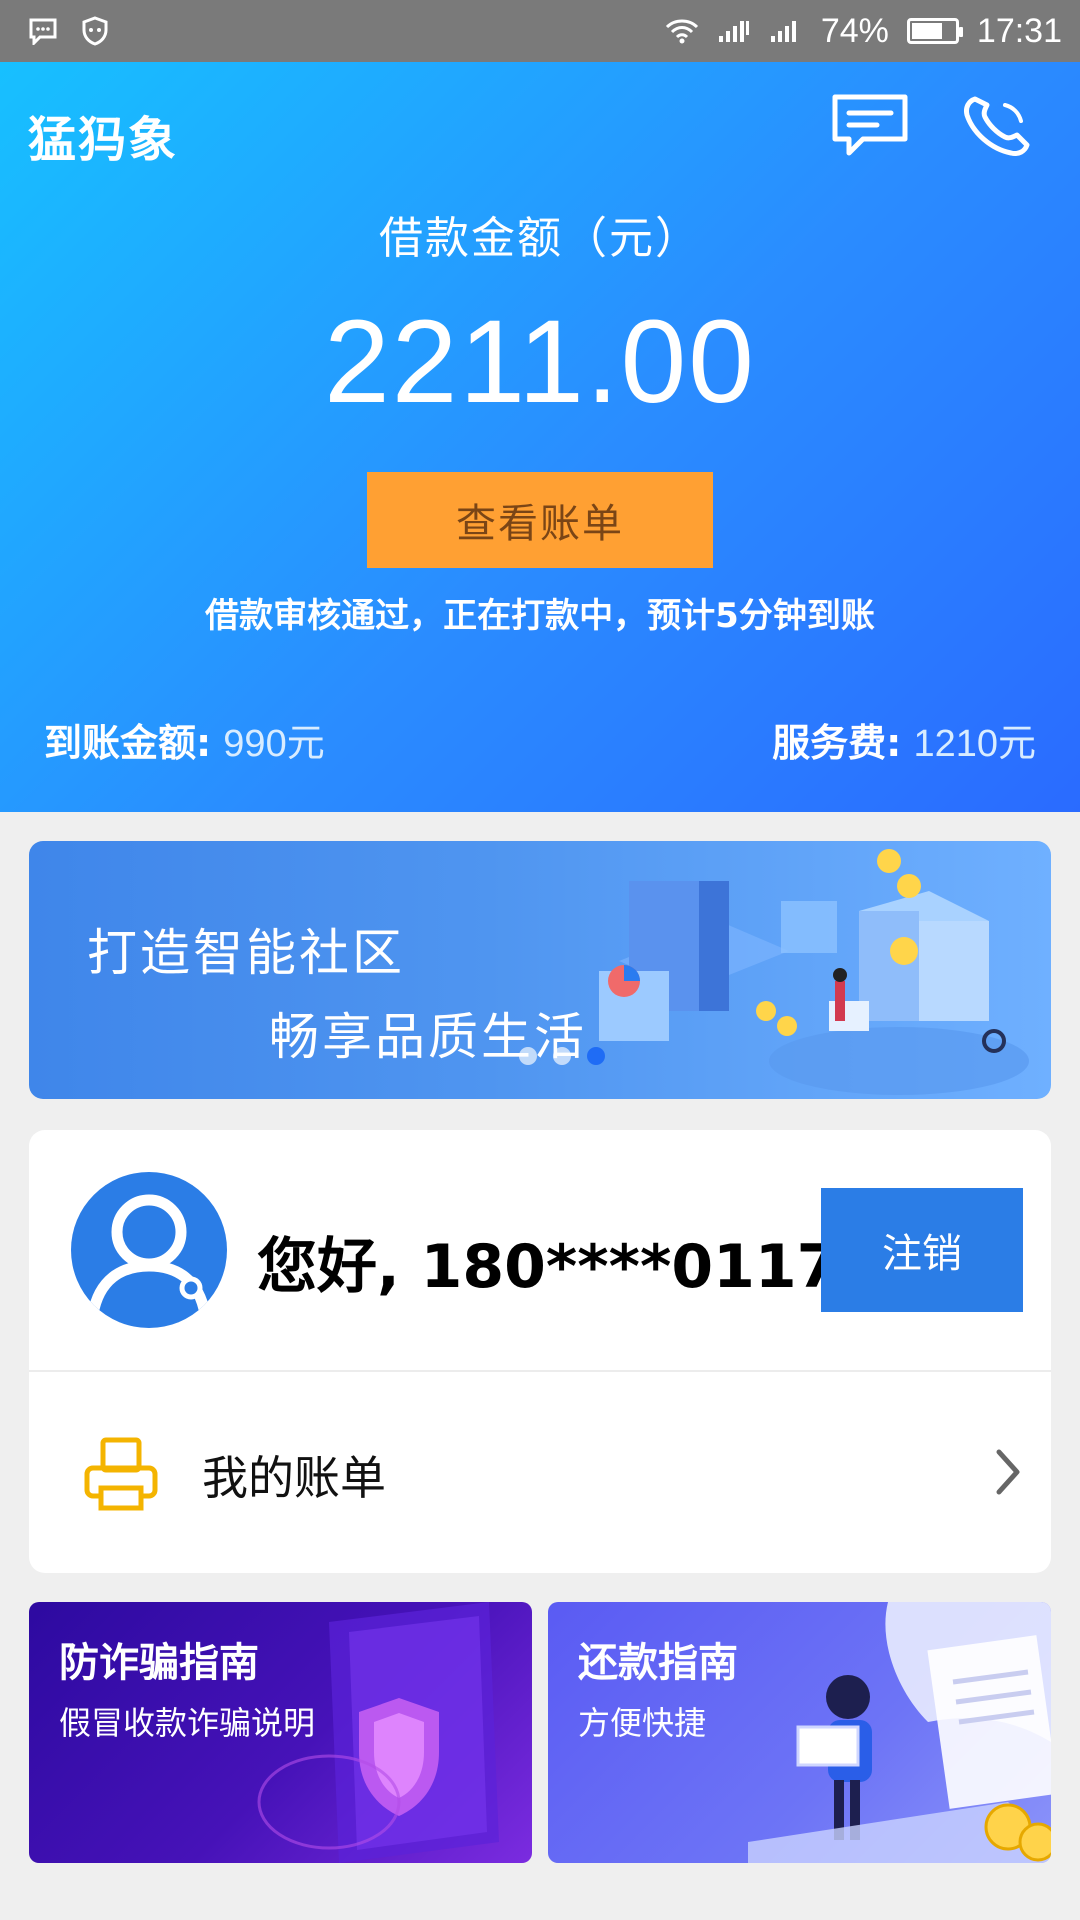 The image size is (1080, 1920). What do you see at coordinates (121, 1474) in the screenshot?
I see `printer-icon` at bounding box center [121, 1474].